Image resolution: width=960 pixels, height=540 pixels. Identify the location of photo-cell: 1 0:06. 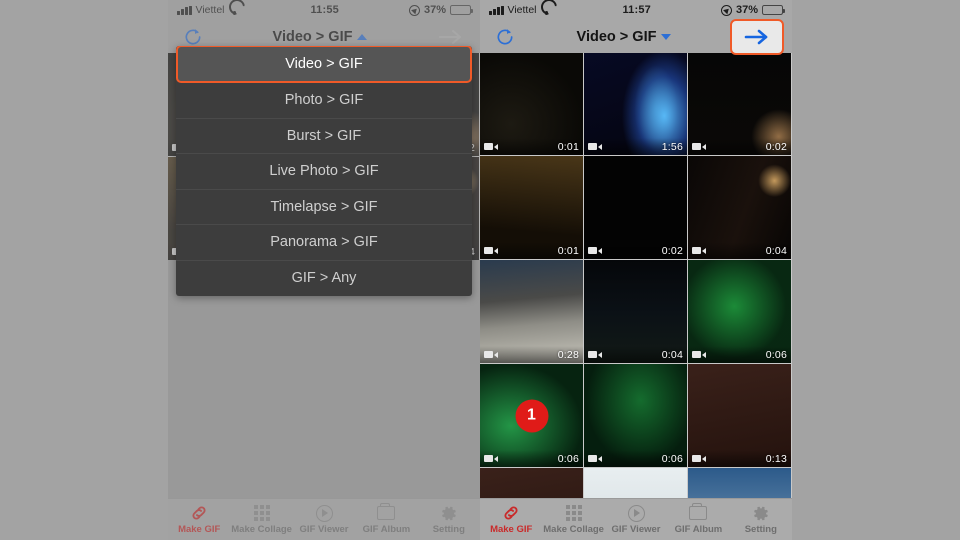
(531, 415).